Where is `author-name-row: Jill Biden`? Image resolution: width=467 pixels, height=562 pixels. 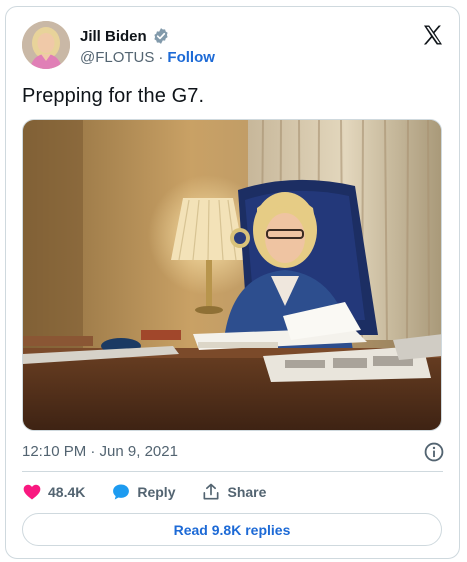 author-name-row: Jill Biden is located at coordinates (125, 36).